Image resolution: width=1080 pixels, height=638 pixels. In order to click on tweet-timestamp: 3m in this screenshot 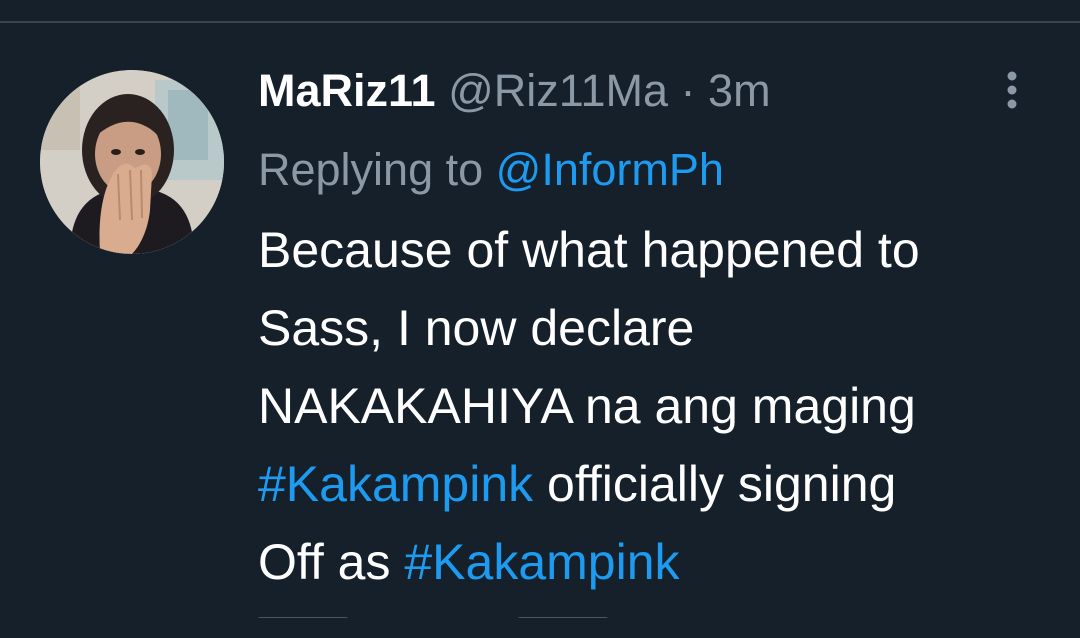, I will do `click(739, 90)`.